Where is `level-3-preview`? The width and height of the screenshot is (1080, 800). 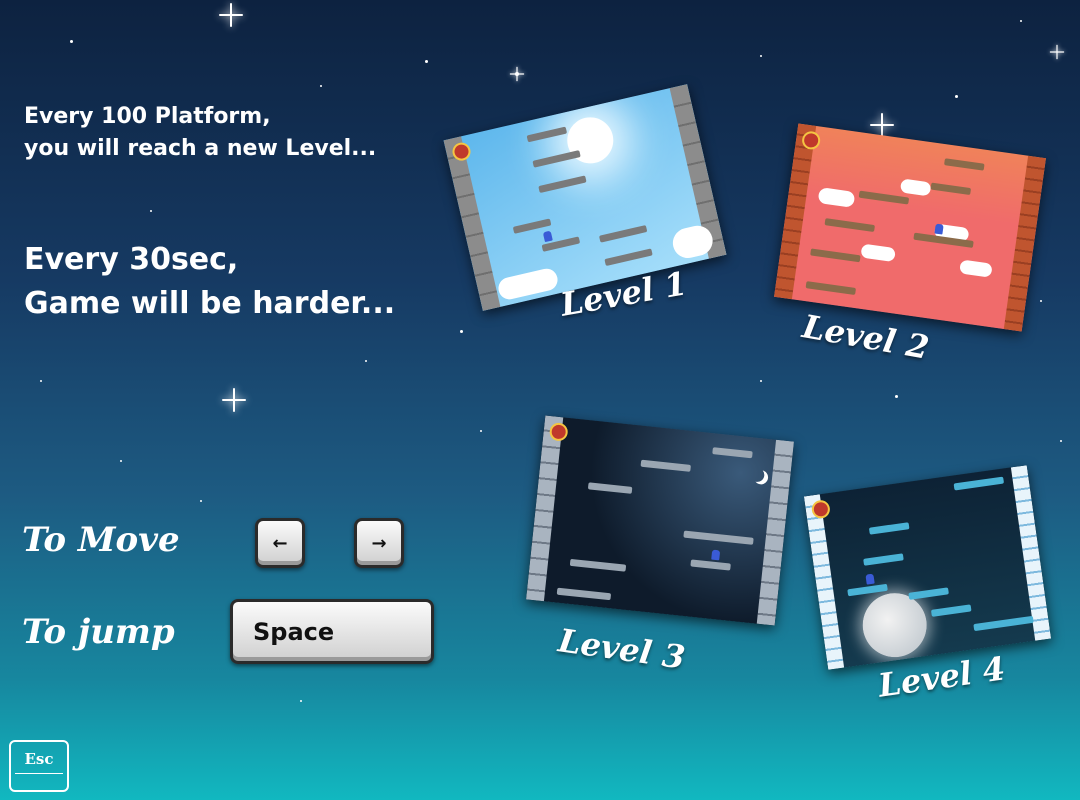 level-3-preview is located at coordinates (660, 520).